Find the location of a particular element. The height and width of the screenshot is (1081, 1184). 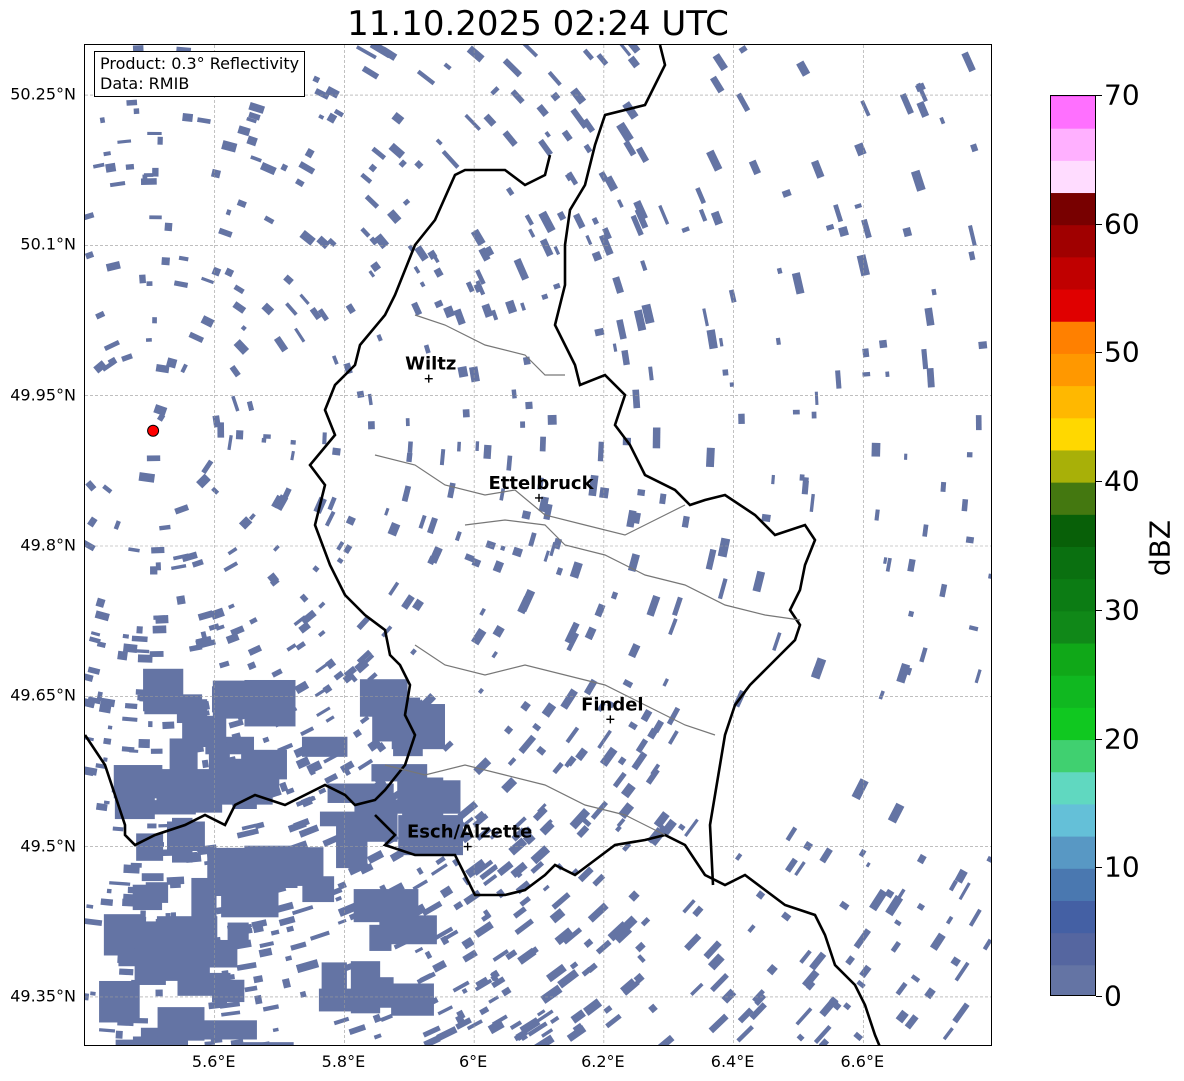

longitude-tick-label: 5.6°E is located at coordinates (213, 1061).